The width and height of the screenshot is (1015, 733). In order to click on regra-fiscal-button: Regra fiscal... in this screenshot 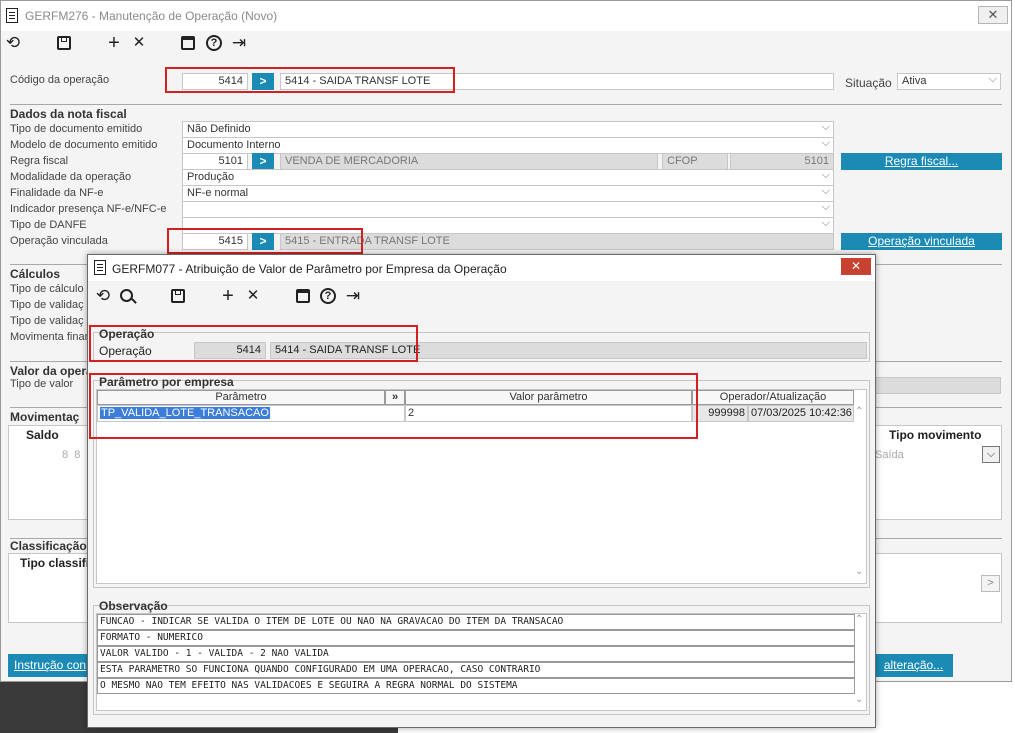, I will do `click(921, 161)`.